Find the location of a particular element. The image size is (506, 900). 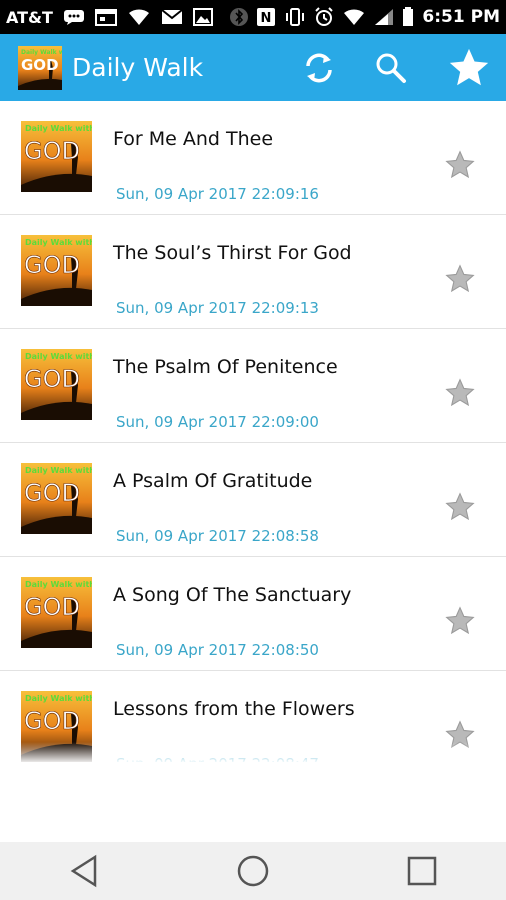

svg-text: N is located at coordinates (266, 18).